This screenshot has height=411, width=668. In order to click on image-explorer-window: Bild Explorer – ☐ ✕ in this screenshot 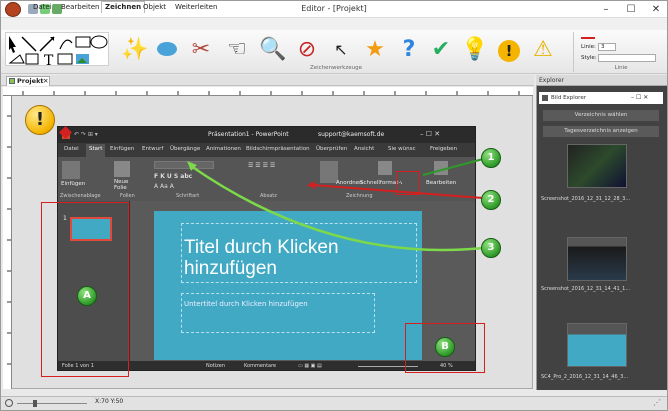, I will do `click(601, 98)`.